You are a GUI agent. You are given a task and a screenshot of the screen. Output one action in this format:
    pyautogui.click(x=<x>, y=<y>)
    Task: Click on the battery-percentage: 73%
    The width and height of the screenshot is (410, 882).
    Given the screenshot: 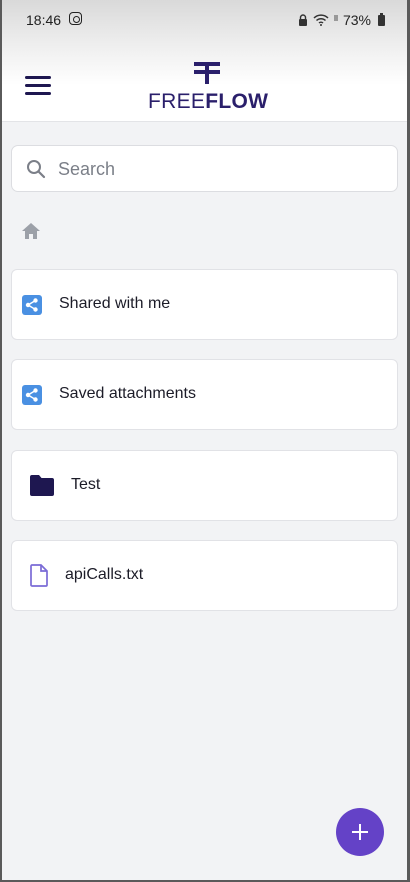 What is the action you would take?
    pyautogui.click(x=356, y=20)
    